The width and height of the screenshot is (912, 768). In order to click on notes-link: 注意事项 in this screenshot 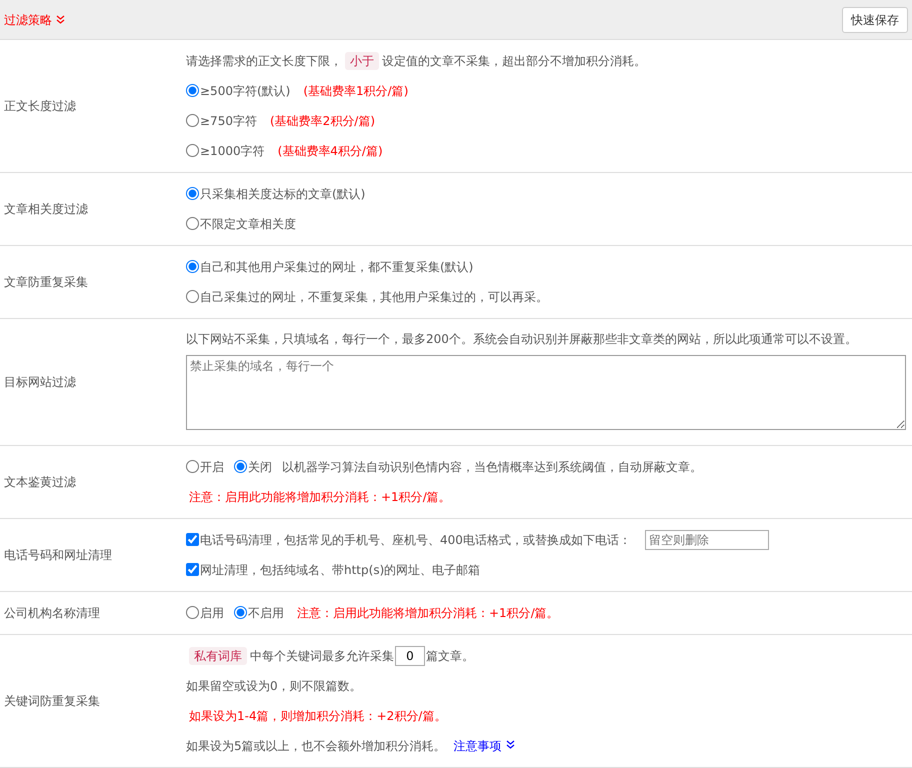, I will do `click(484, 746)`.